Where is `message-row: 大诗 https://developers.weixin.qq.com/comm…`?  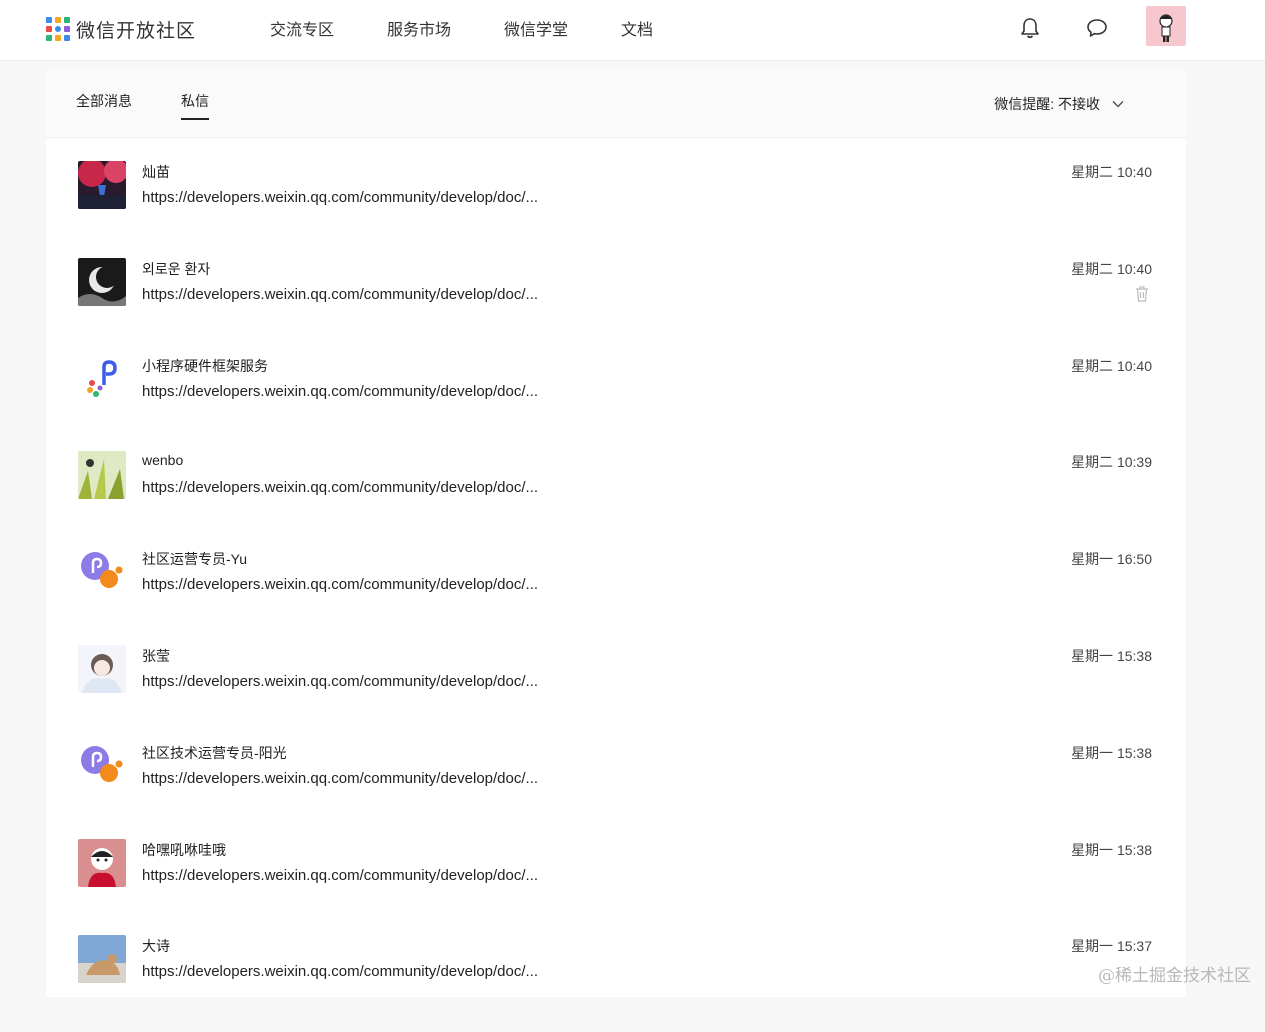 message-row: 大诗 https://developers.weixin.qq.com/comm… is located at coordinates (616, 983).